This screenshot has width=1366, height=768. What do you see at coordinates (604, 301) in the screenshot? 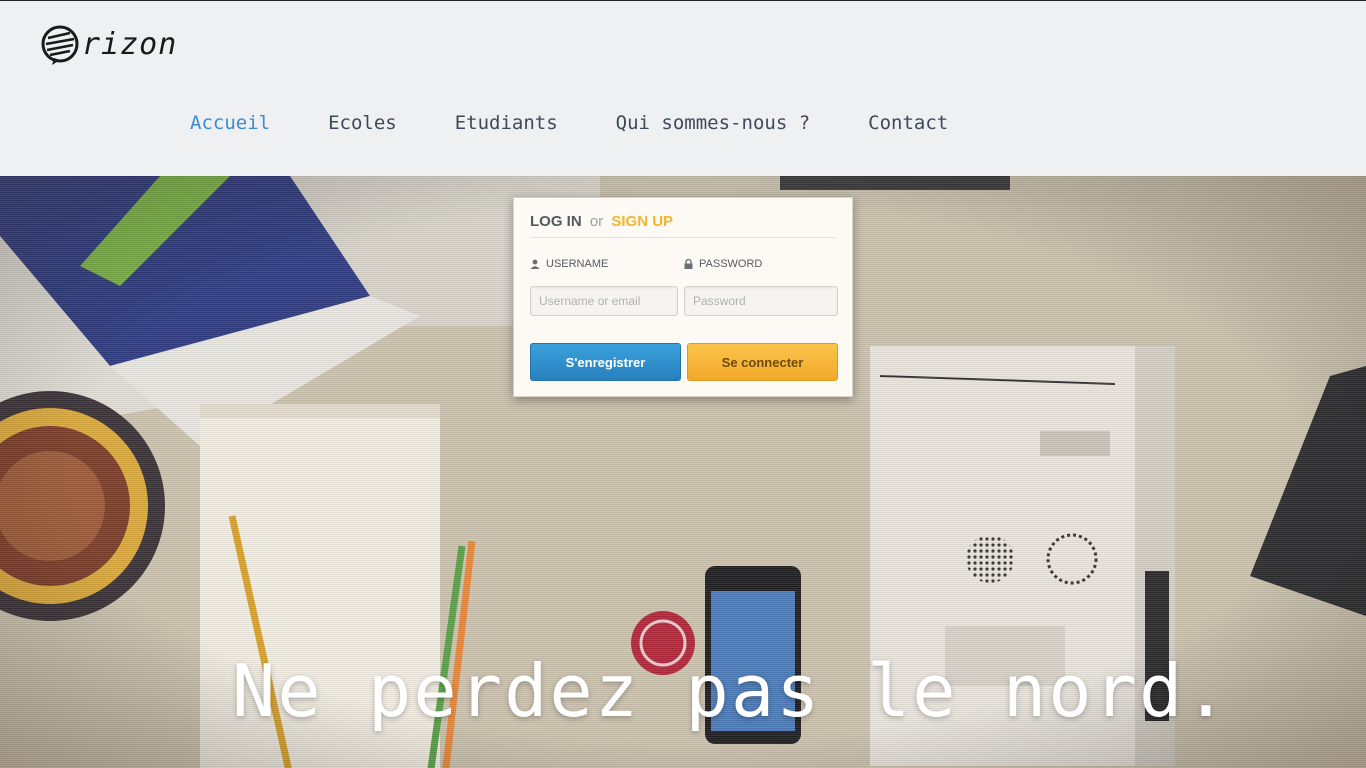
I see `username-input` at bounding box center [604, 301].